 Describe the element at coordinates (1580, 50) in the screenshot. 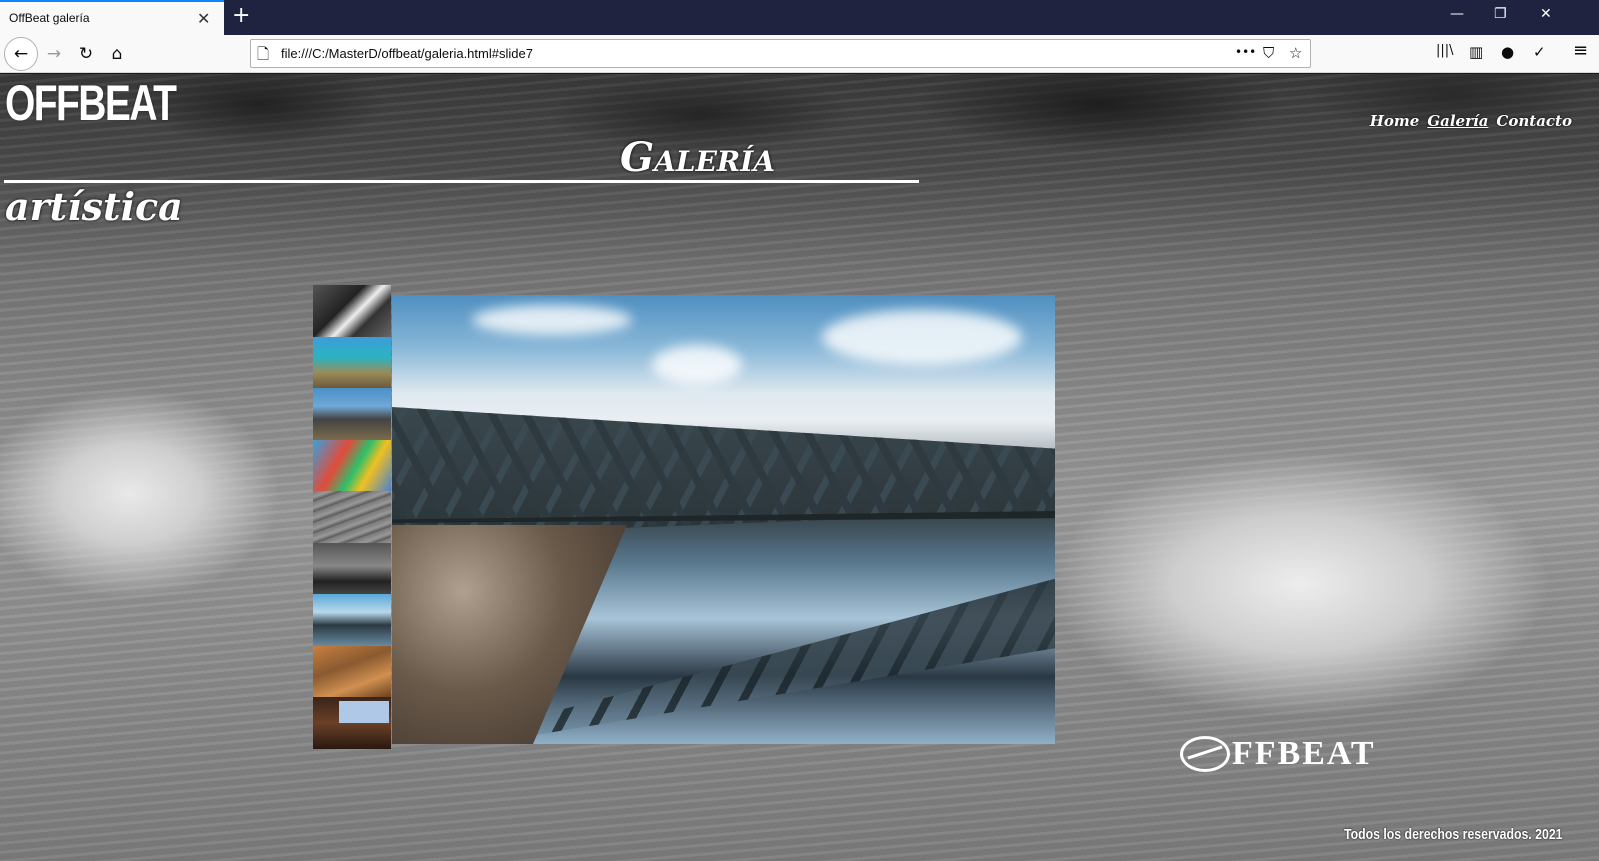

I see `menu-icon: ≡` at that location.